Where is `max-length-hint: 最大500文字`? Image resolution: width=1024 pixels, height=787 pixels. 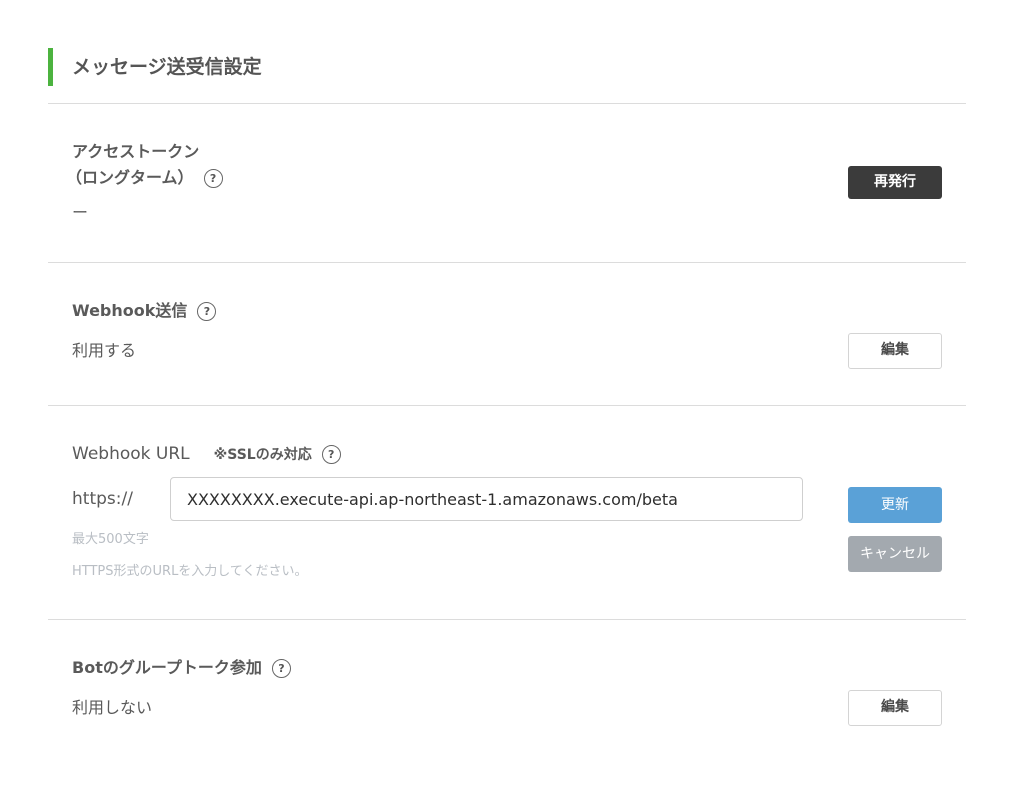
max-length-hint: 最大500文字 is located at coordinates (110, 539).